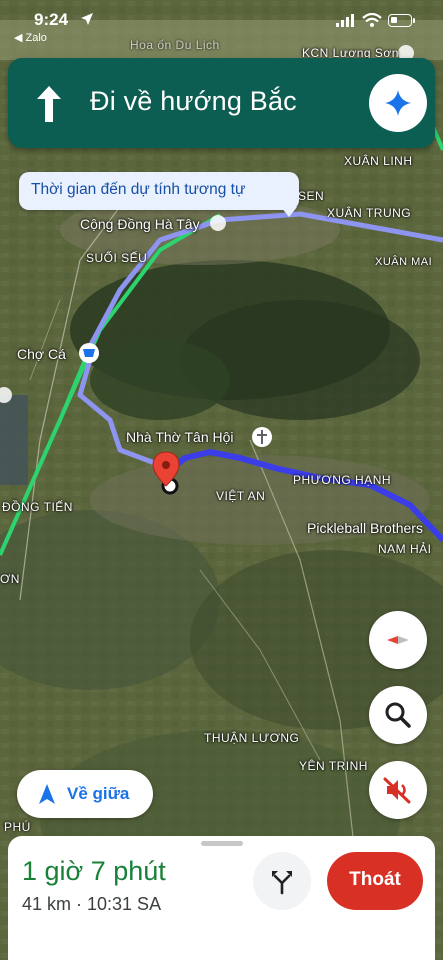 The image size is (443, 960). Describe the element at coordinates (30, 37) in the screenshot. I see `back-to-app-link: ◀ Zalo` at that location.